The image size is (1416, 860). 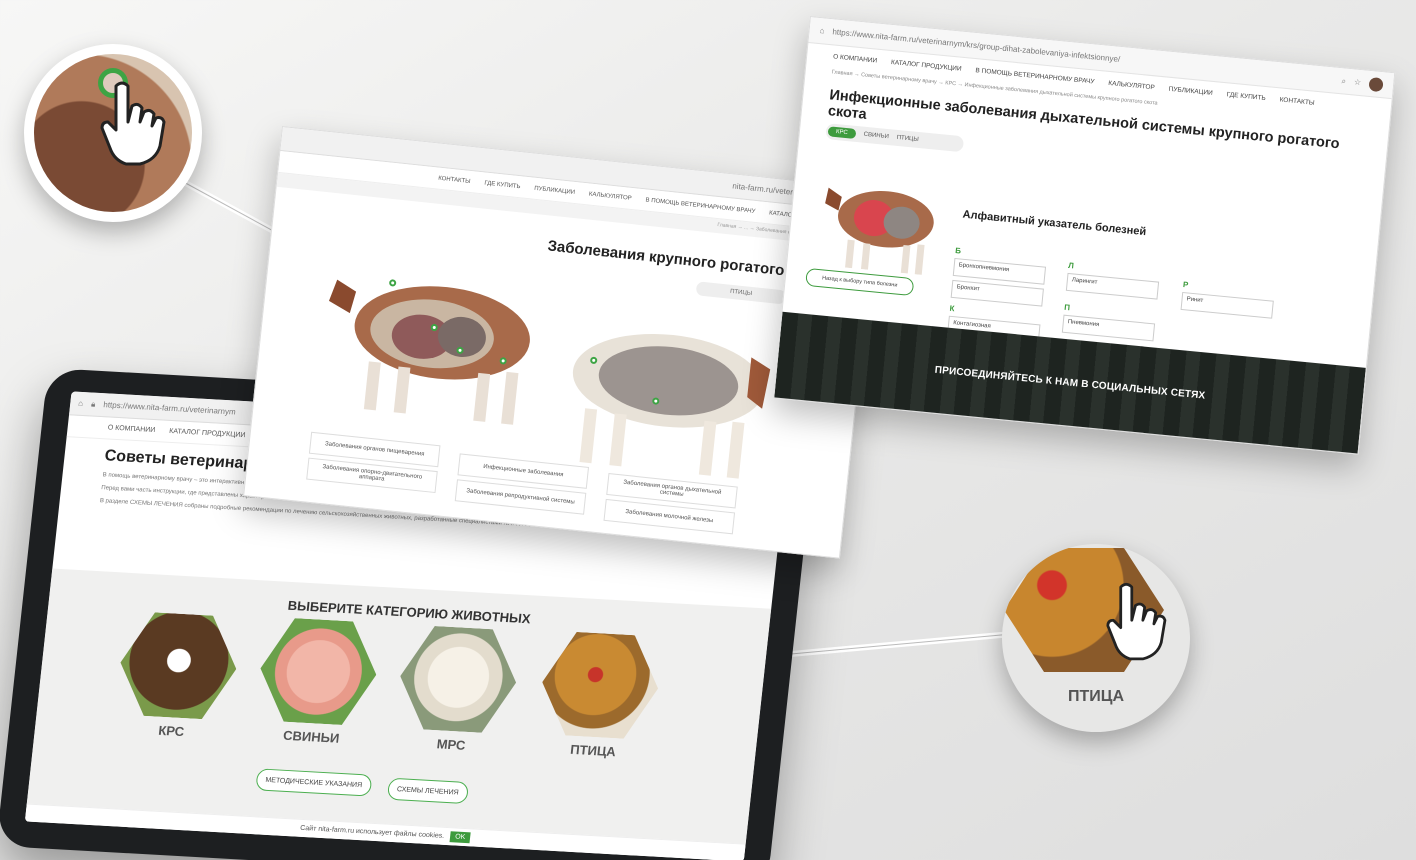 What do you see at coordinates (926, 65) in the screenshot?
I see `nav-item: КАТАЛОГ ПРОДУКЦИИ` at bounding box center [926, 65].